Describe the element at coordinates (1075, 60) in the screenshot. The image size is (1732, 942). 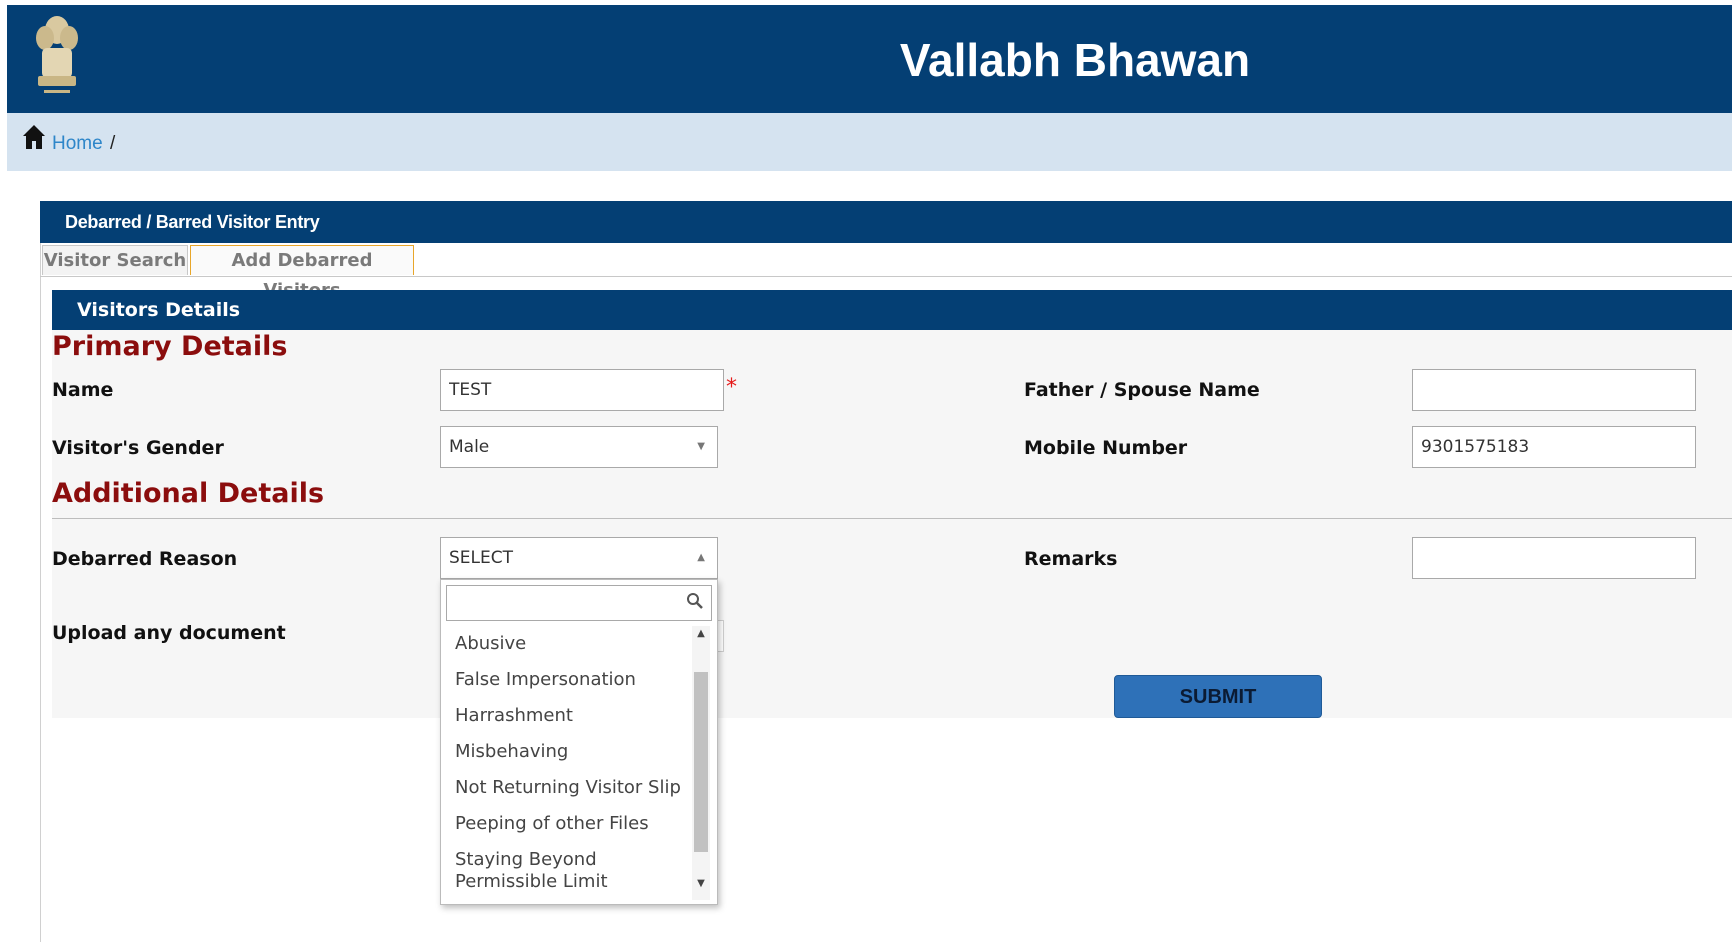
I see `app-title: Vallabh Bhawan` at that location.